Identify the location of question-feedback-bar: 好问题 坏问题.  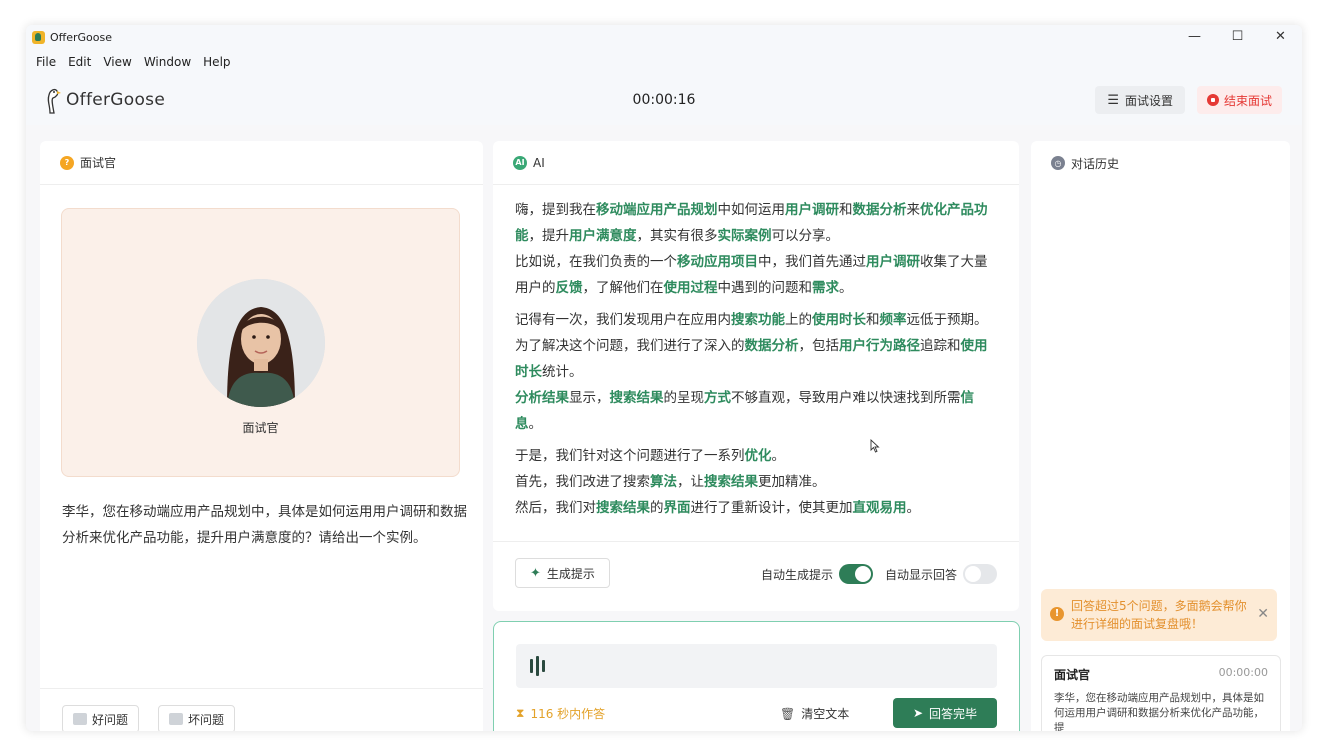
(261, 709).